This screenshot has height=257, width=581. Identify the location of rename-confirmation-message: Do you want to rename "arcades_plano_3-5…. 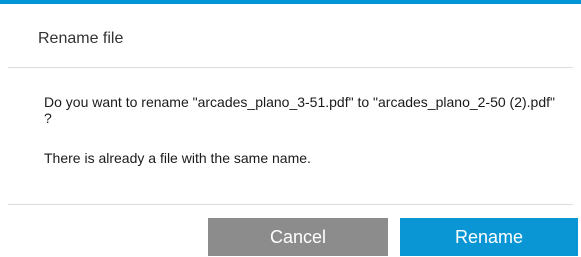
(299, 110).